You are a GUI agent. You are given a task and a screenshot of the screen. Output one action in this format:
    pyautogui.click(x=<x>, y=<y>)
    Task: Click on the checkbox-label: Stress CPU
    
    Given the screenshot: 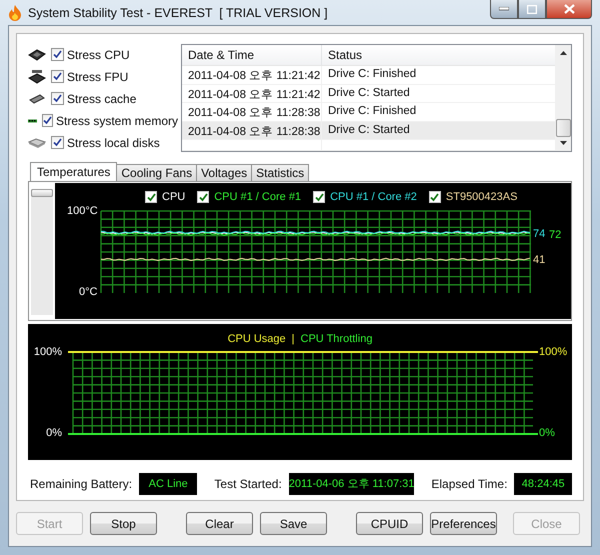 What is the action you would take?
    pyautogui.click(x=98, y=55)
    